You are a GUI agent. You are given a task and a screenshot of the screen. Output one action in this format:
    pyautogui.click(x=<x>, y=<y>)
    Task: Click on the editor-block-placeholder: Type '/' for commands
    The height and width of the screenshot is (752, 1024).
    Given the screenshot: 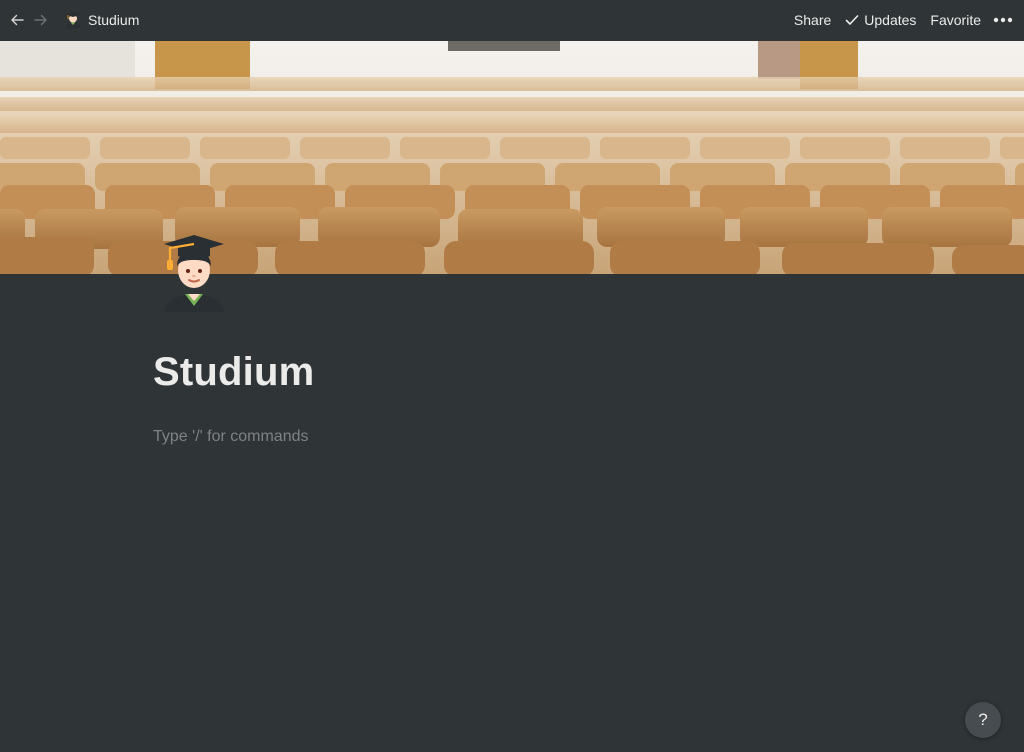 What is the action you would take?
    pyautogui.click(x=513, y=439)
    